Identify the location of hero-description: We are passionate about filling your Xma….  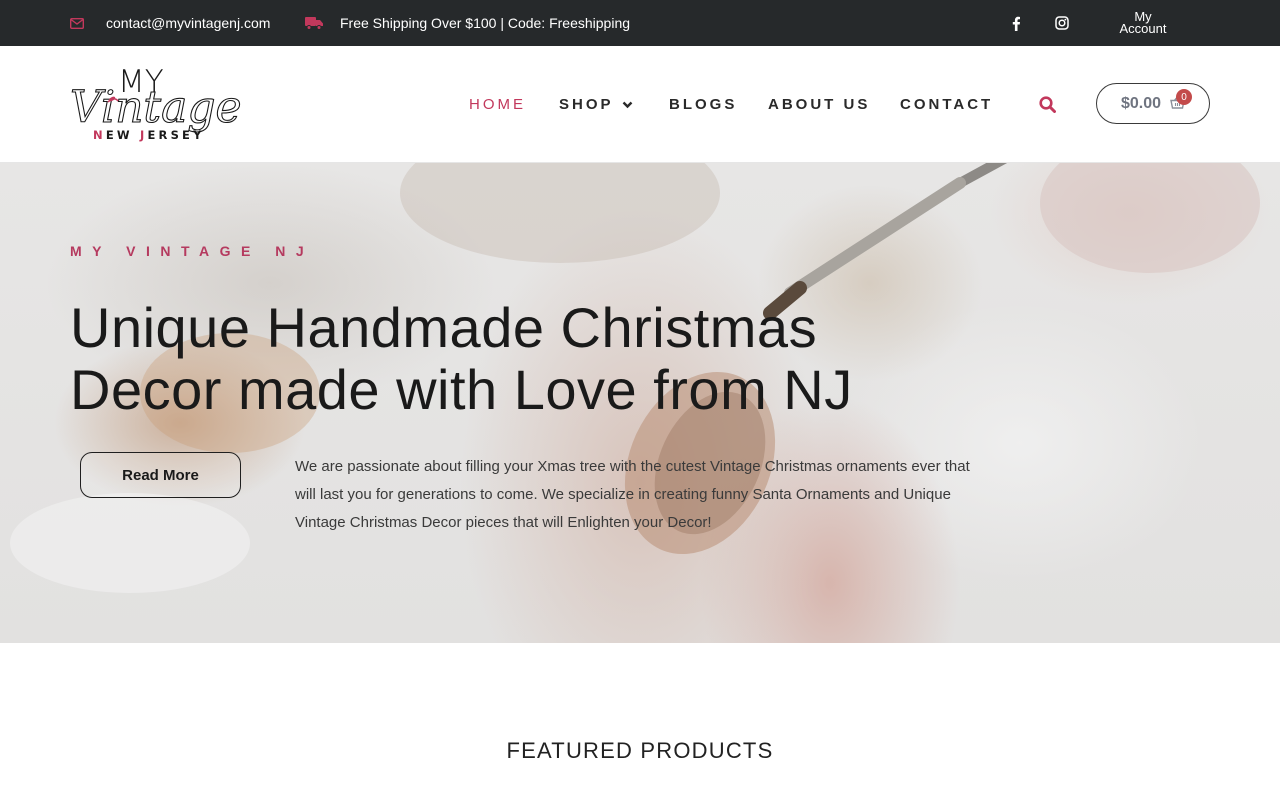
(632, 494).